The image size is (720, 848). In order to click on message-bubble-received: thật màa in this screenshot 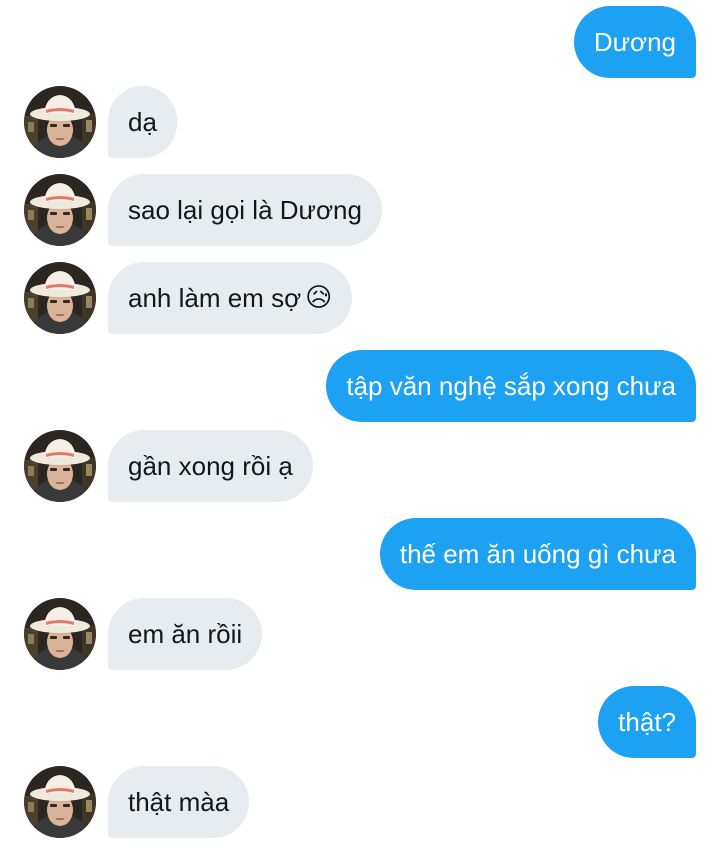, I will do `click(179, 802)`.